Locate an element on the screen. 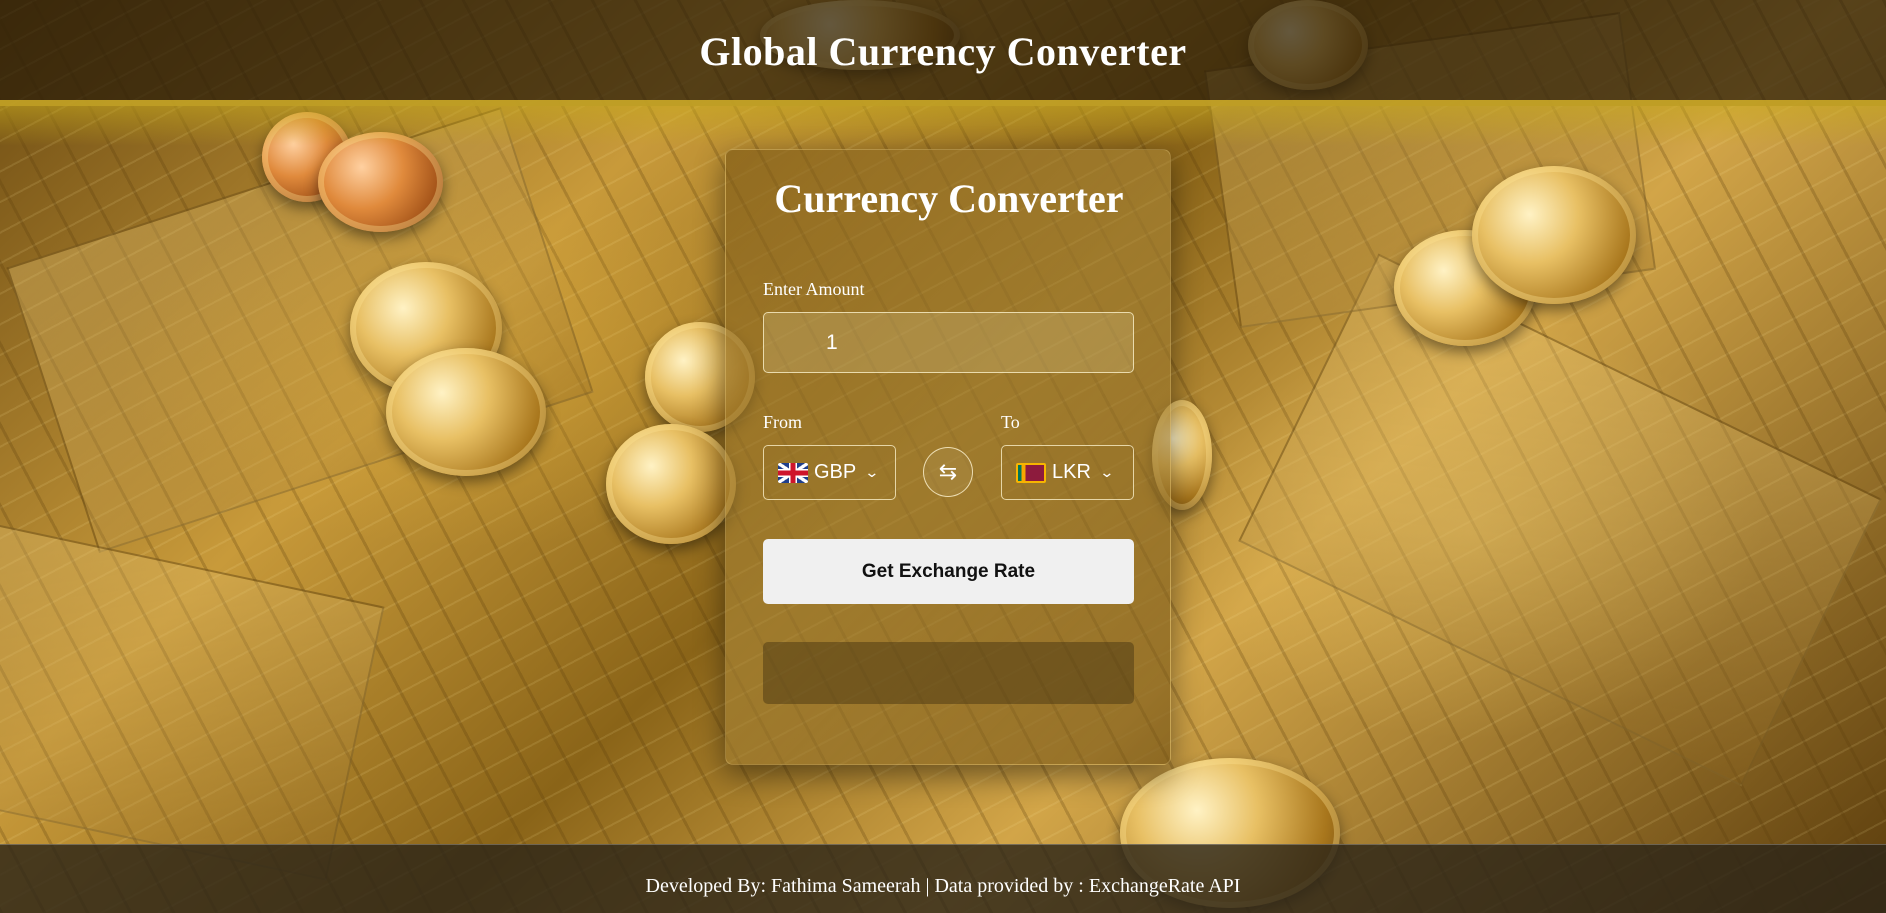 Image resolution: width=1886 pixels, height=913 pixels. site-header: Global Currency Converter is located at coordinates (943, 53).